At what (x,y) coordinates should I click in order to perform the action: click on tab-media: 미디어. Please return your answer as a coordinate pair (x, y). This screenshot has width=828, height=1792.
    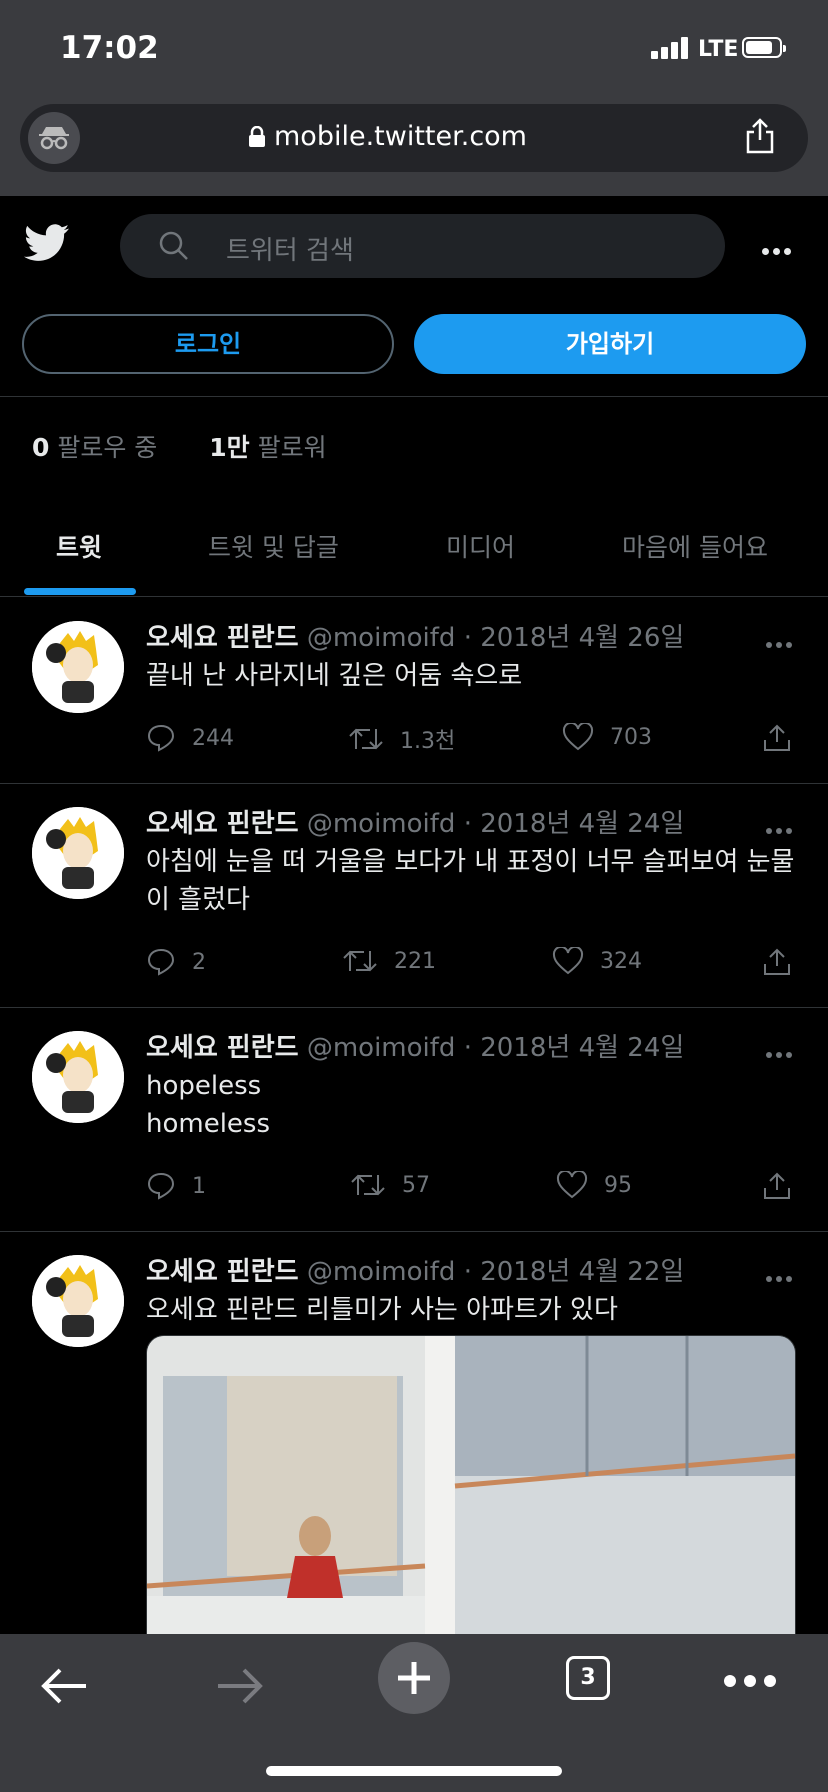
    Looking at the image, I should click on (480, 546).